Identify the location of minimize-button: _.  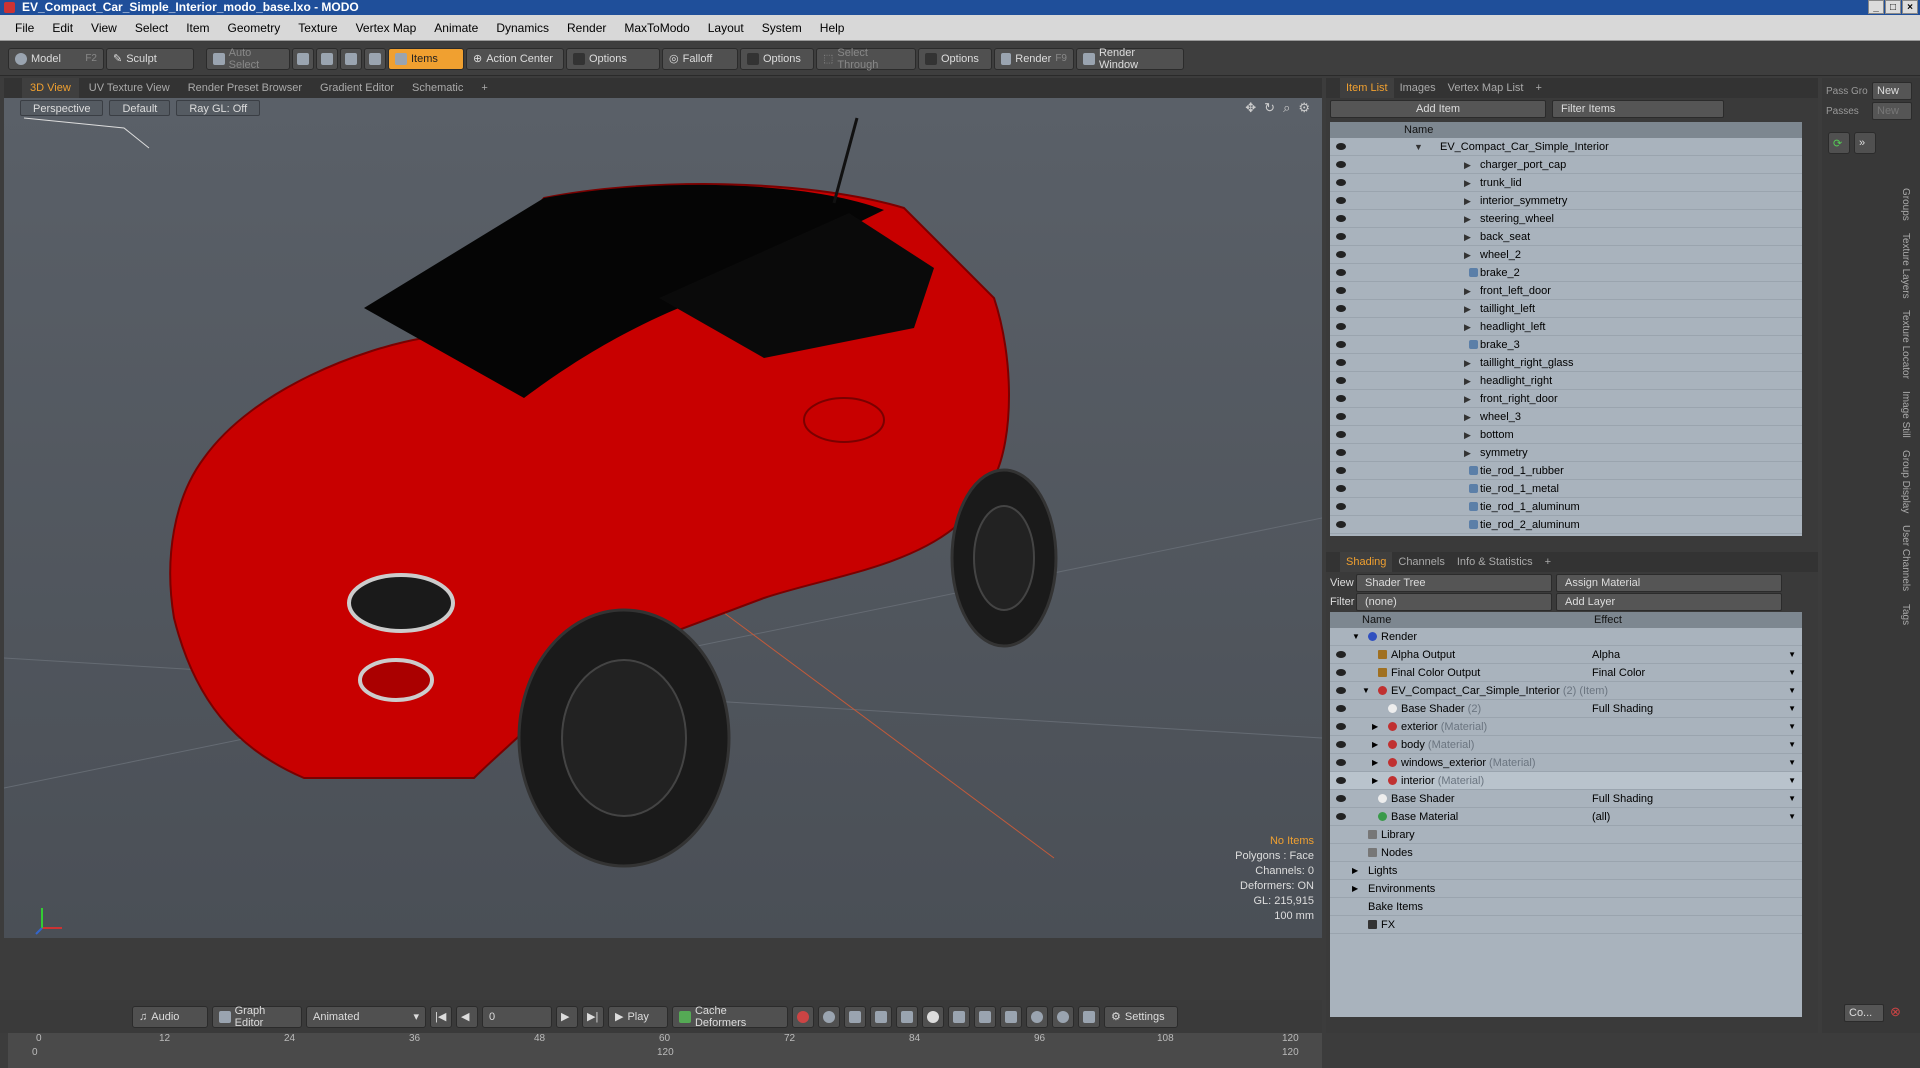
(1876, 7).